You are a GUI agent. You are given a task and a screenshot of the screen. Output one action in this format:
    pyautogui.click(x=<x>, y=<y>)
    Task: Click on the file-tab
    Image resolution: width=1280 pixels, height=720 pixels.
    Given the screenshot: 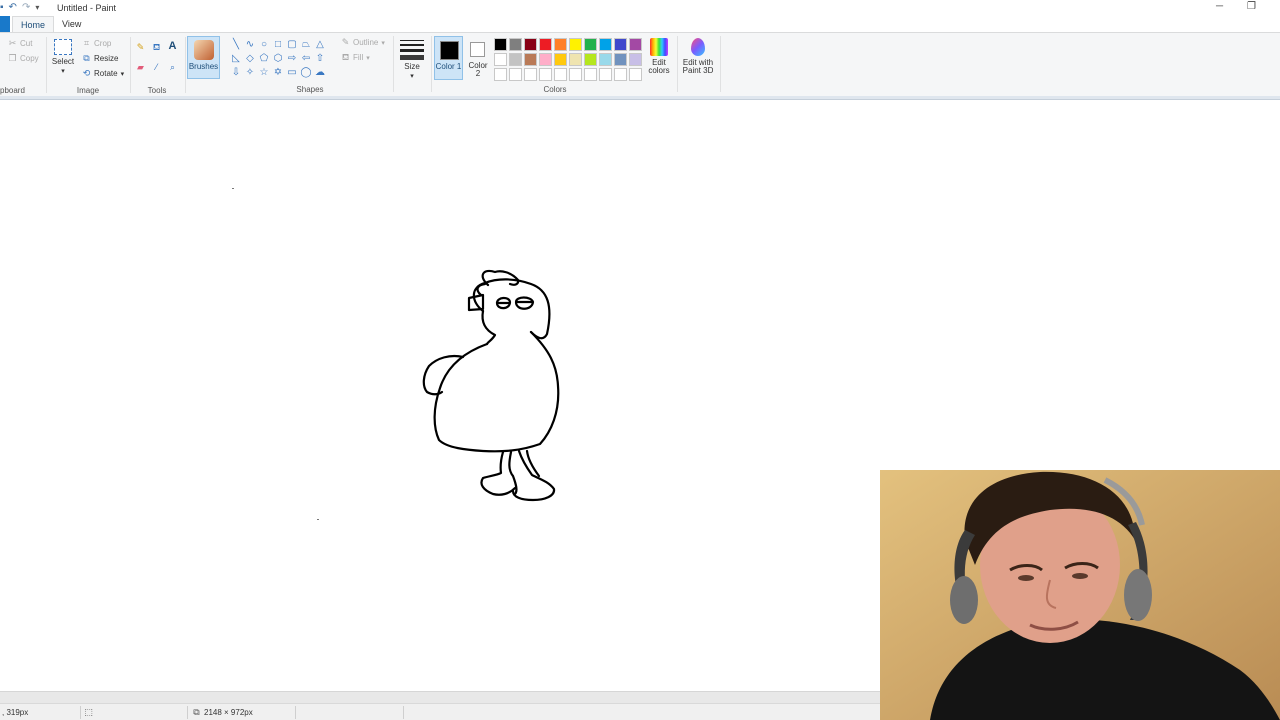 What is the action you would take?
    pyautogui.click(x=5, y=24)
    